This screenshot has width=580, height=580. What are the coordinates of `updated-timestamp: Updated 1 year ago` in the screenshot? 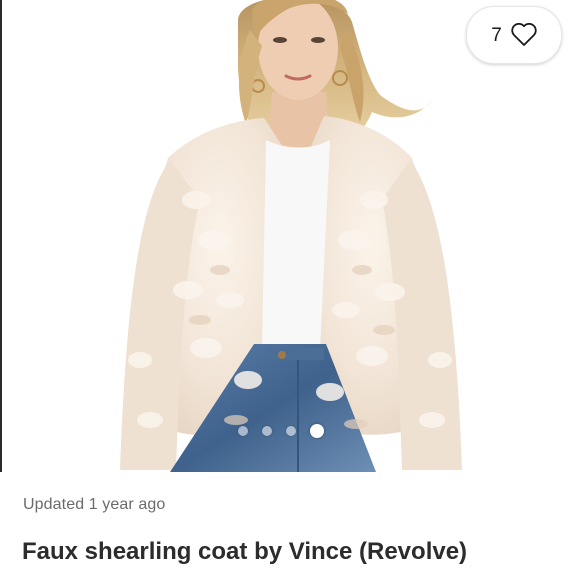 It's located at (94, 504).